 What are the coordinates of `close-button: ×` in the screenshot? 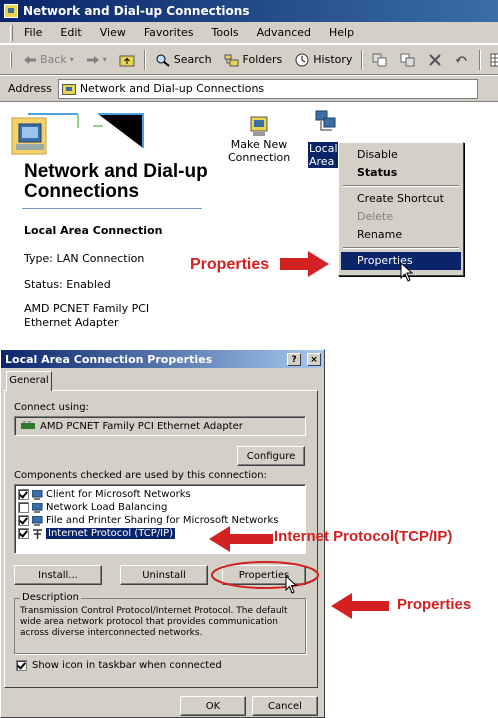 It's located at (314, 360).